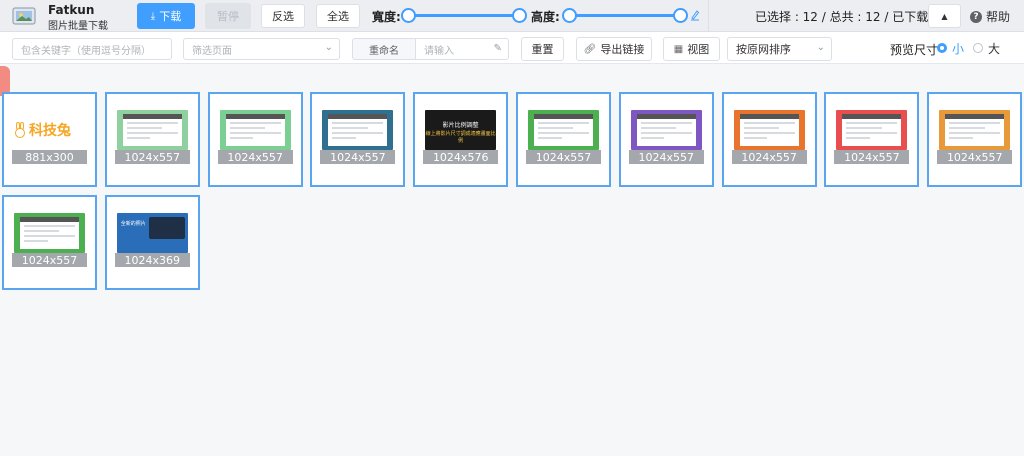 The height and width of the screenshot is (456, 1024). I want to click on height-slider, so click(624, 15).